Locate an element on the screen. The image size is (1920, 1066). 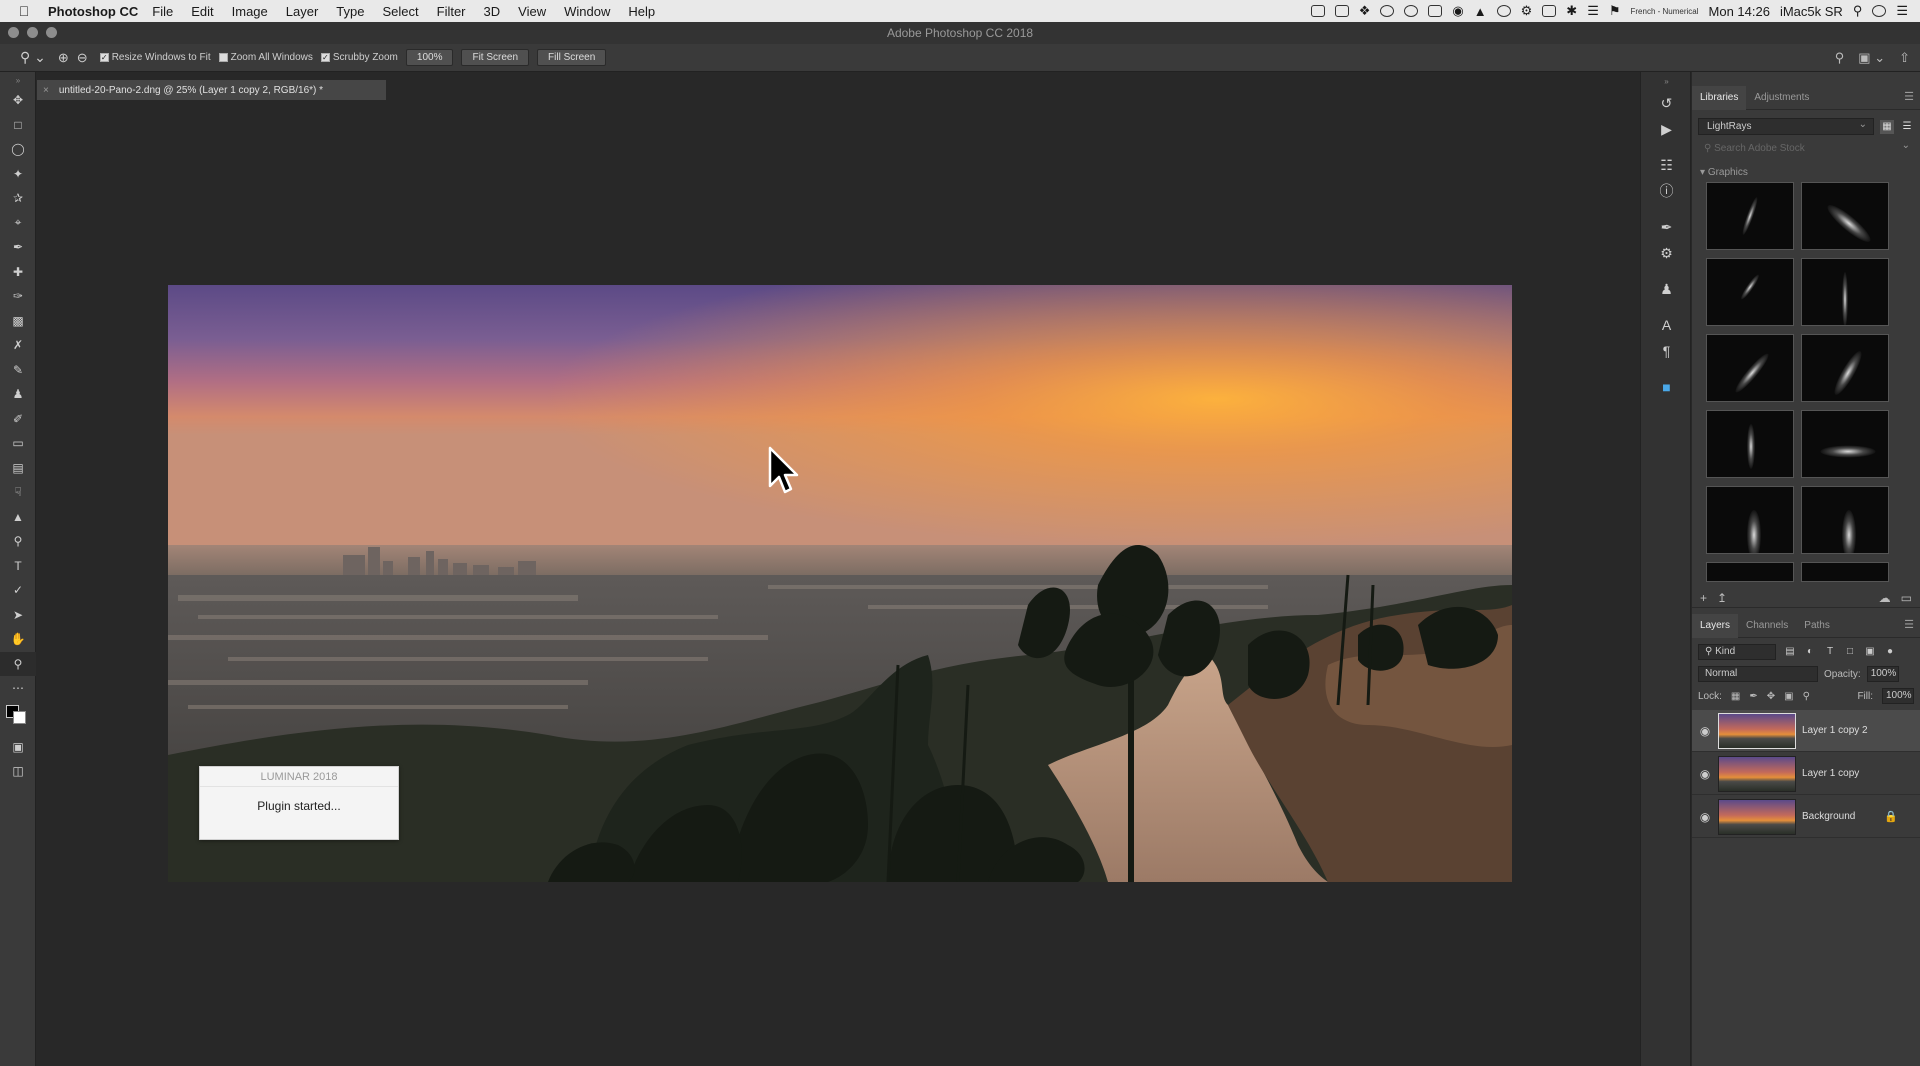
info-panel-icon: ⓘ is located at coordinates (1666, 191).